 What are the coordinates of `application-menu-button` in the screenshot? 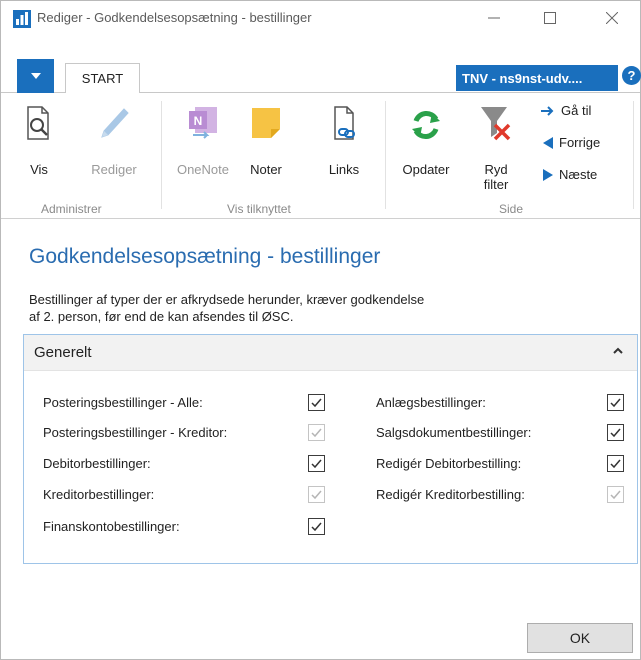 It's located at (35, 76).